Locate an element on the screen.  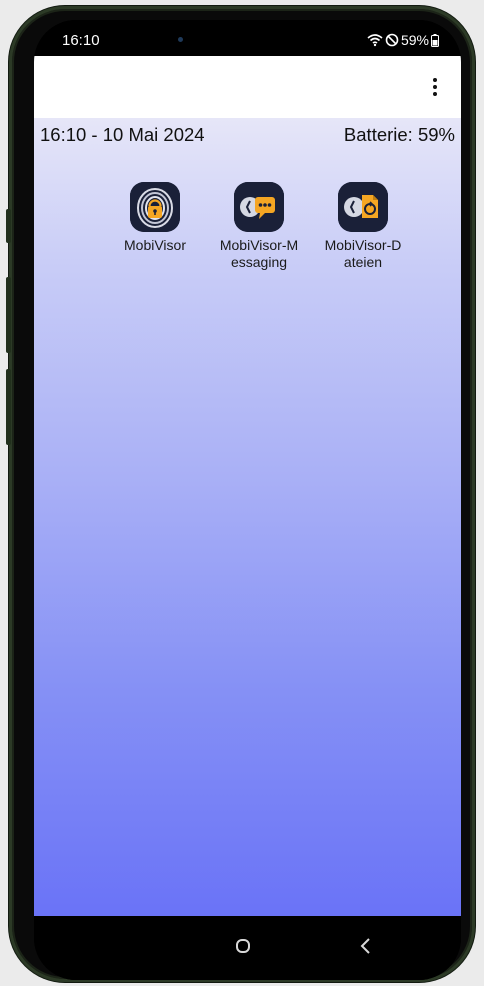
app-mobivisor-messaging: MobiVisor-Messaging is located at coordinates (259, 226).